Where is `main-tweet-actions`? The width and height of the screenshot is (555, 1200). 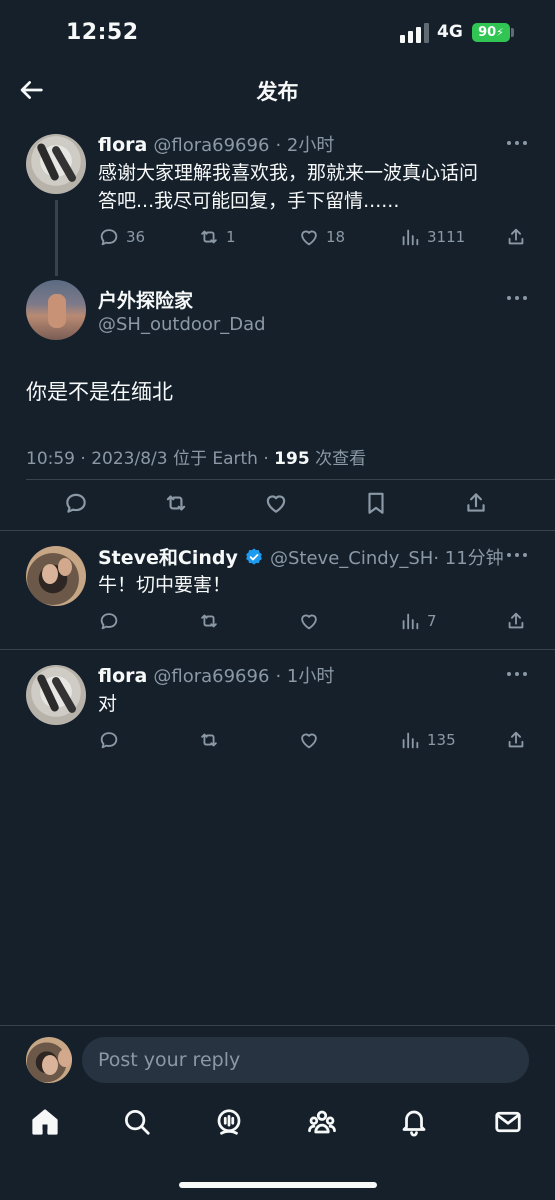 main-tweet-actions is located at coordinates (277, 503).